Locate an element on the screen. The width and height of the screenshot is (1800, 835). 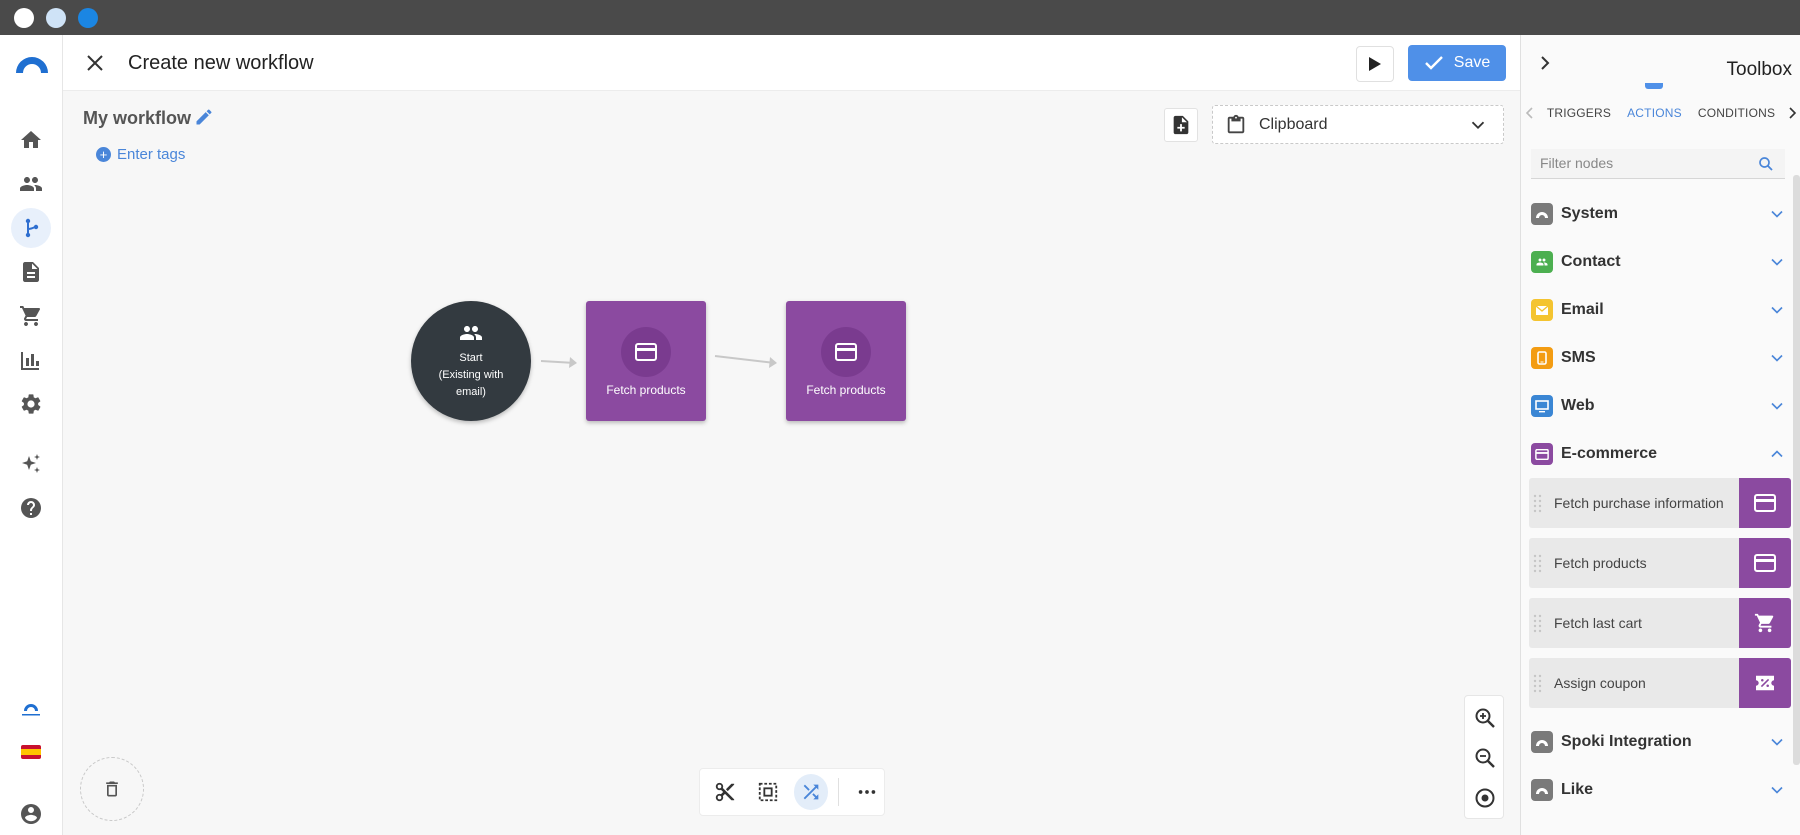
tool-fetch-last-cart: Fetch last cart is located at coordinates (1660, 623).